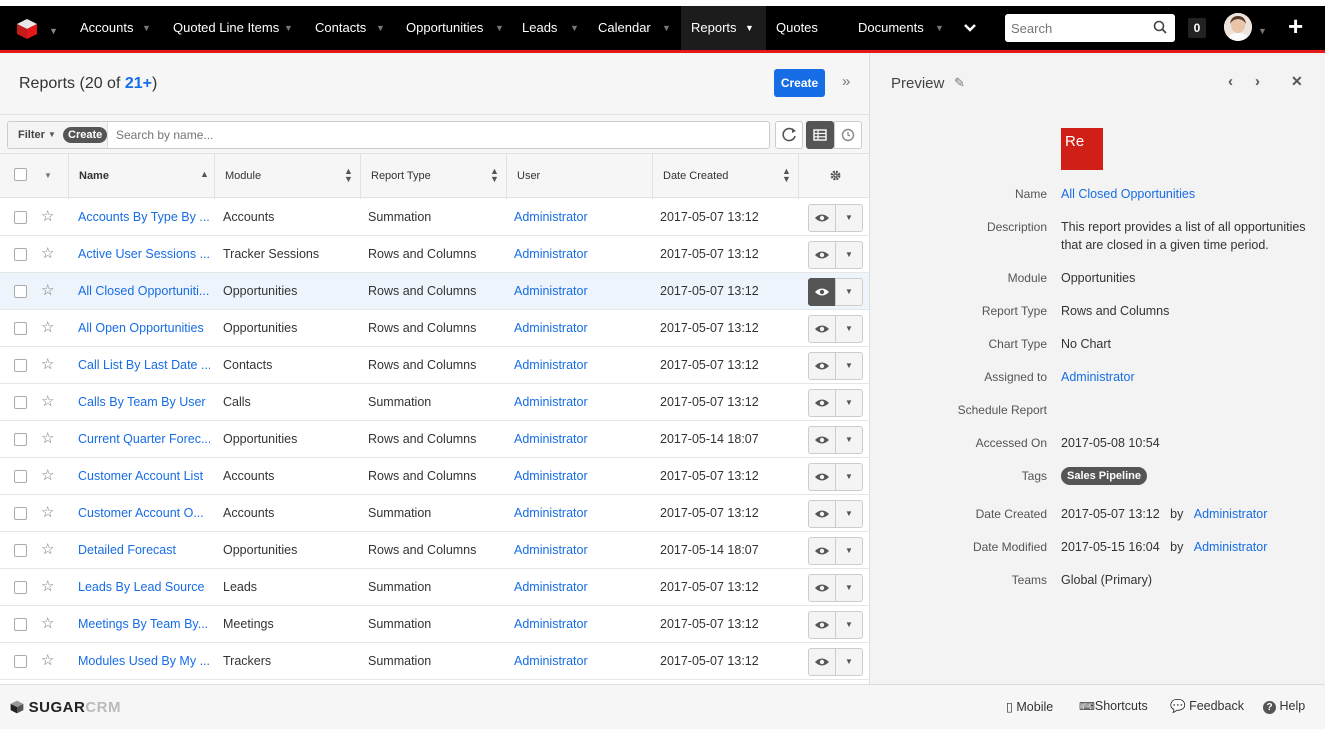 Image resolution: width=1325 pixels, height=729 pixels. What do you see at coordinates (1128, 194) in the screenshot?
I see `field-value-name: All Closed Opportunities` at bounding box center [1128, 194].